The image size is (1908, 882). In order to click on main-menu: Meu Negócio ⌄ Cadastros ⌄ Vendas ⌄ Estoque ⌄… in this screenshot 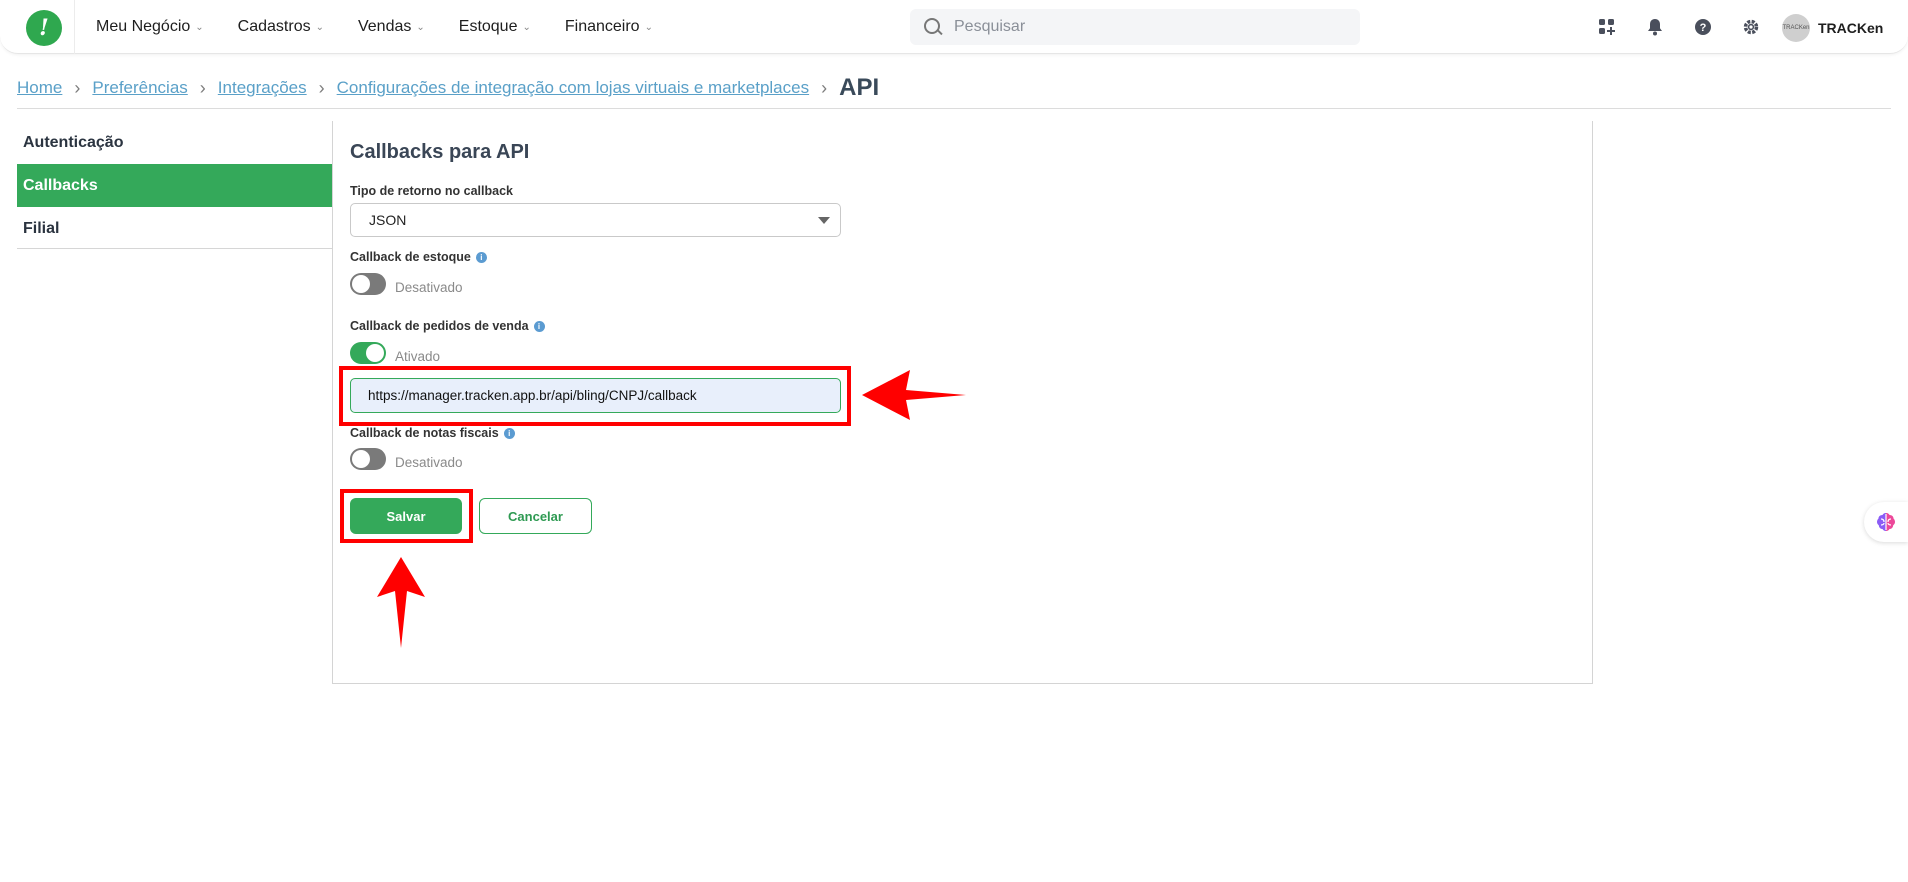, I will do `click(374, 27)`.